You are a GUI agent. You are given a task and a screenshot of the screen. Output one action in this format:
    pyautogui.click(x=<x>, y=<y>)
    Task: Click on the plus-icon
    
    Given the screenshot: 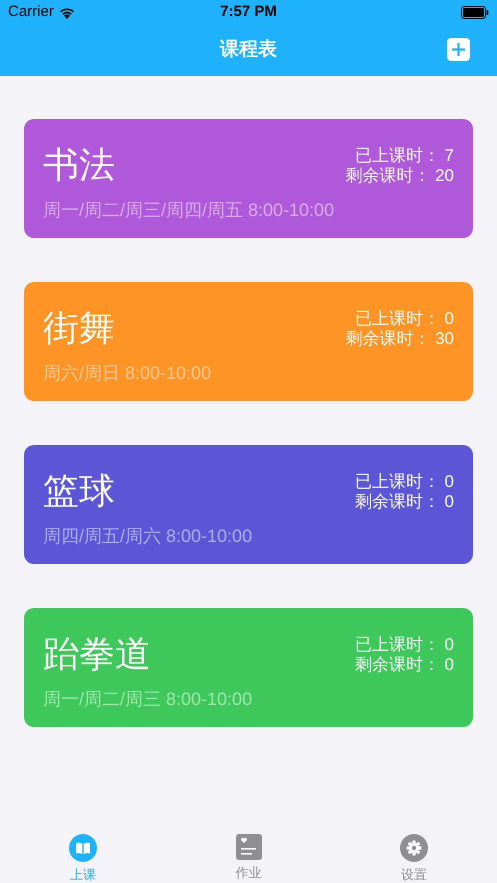 What is the action you would take?
    pyautogui.click(x=458, y=49)
    